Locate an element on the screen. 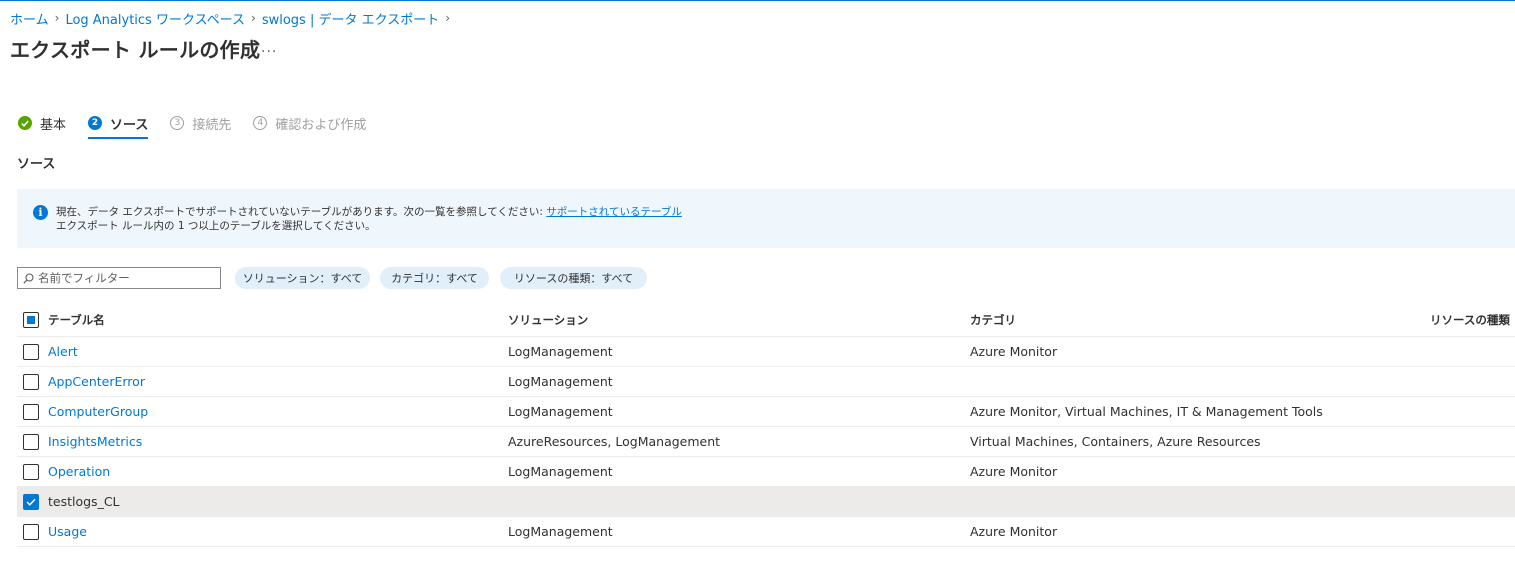 Image resolution: width=1515 pixels, height=563 pixels. tab-label: 基本 is located at coordinates (53, 125).